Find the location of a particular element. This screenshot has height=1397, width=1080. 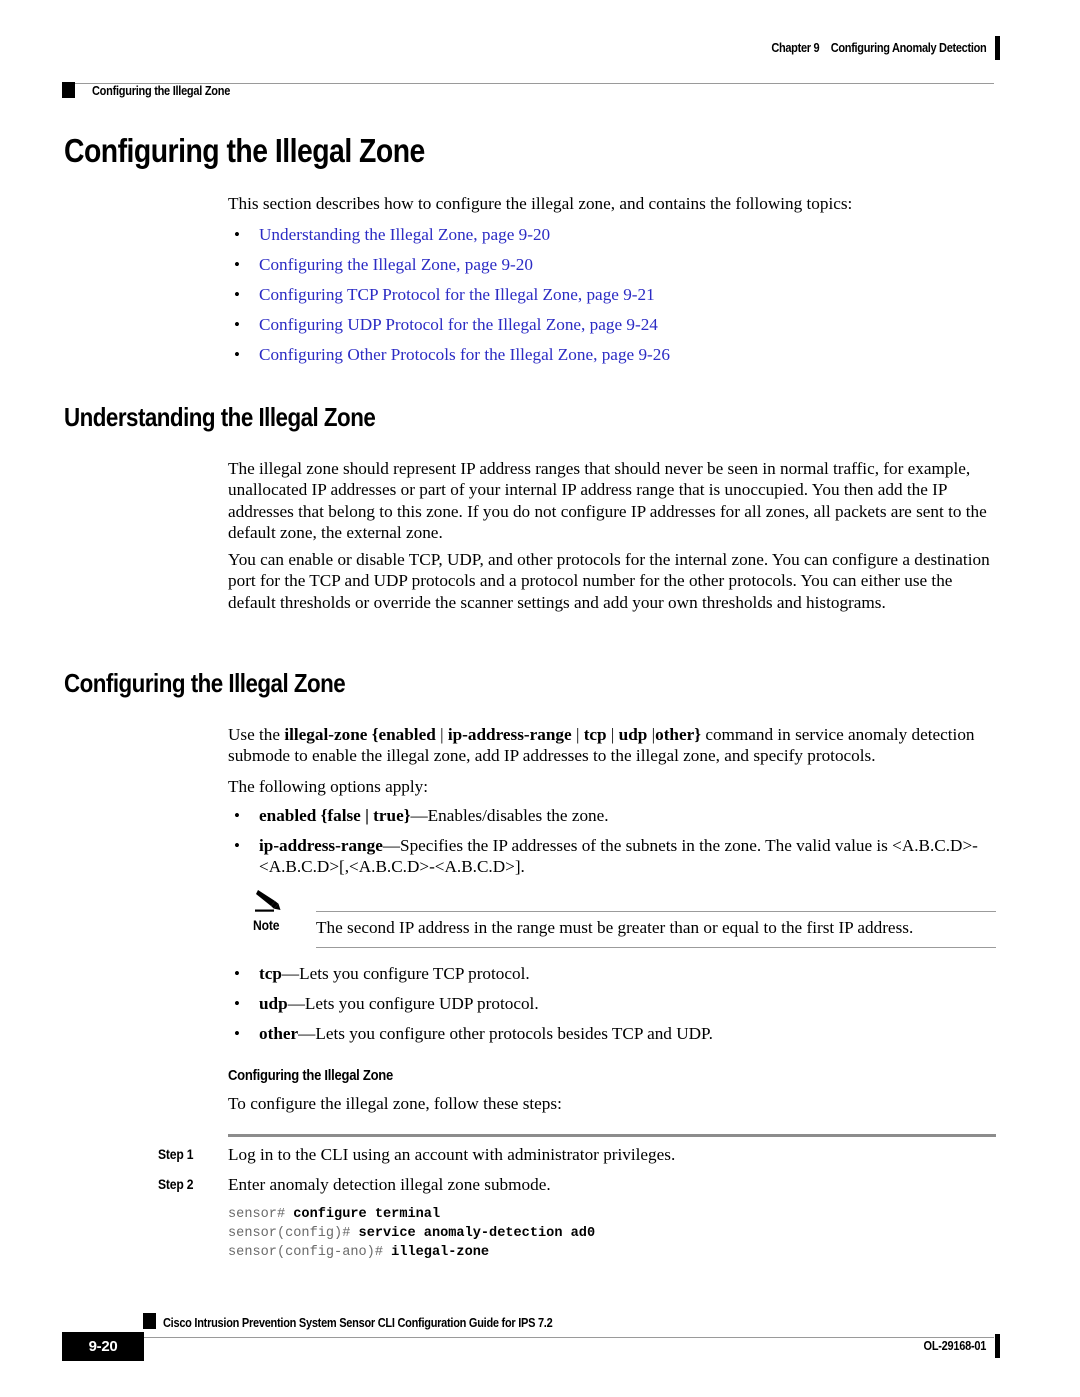

step-label: Step 1 is located at coordinates (176, 1154).